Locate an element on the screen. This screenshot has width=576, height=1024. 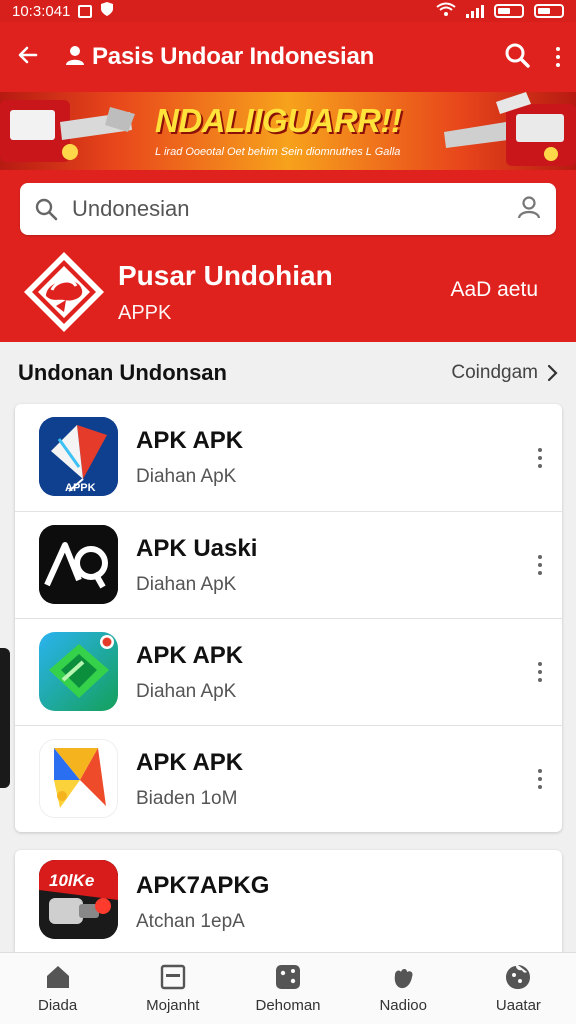
app-title: Pasis Undoar Indonesian is located at coordinates (233, 56).